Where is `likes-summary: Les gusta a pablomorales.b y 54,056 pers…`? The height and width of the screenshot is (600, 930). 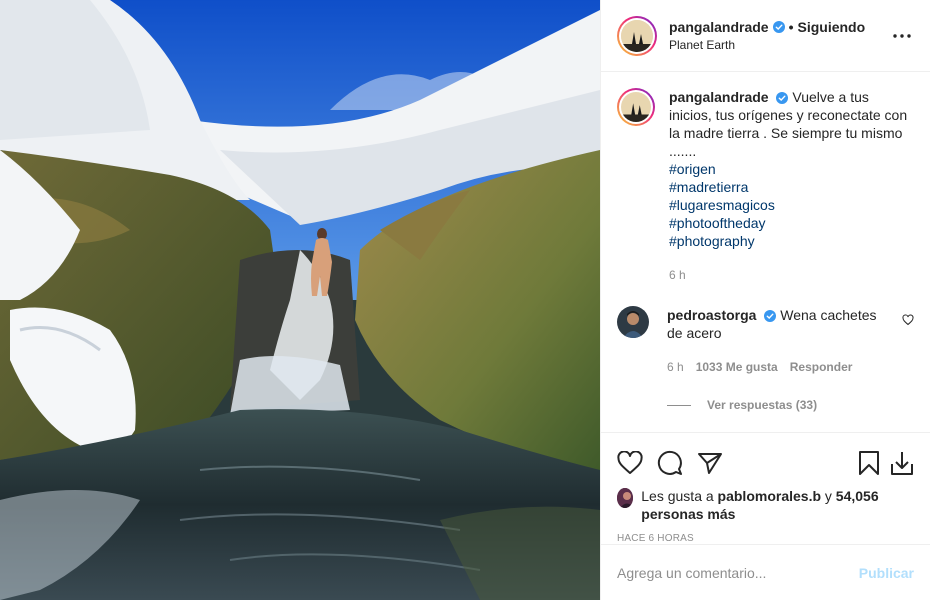
likes-summary: Les gusta a pablomorales.b y 54,056 pers… is located at coordinates (765, 505).